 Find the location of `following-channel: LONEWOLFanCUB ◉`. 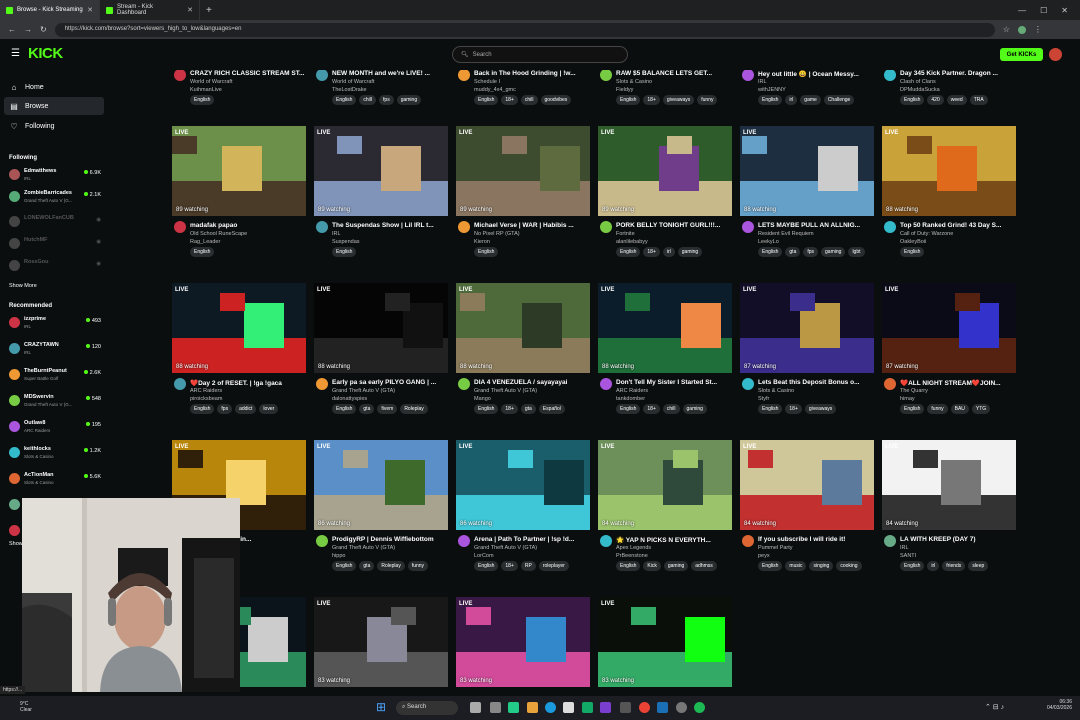

following-channel: LONEWOLFanCUB ◉ is located at coordinates (57, 223).